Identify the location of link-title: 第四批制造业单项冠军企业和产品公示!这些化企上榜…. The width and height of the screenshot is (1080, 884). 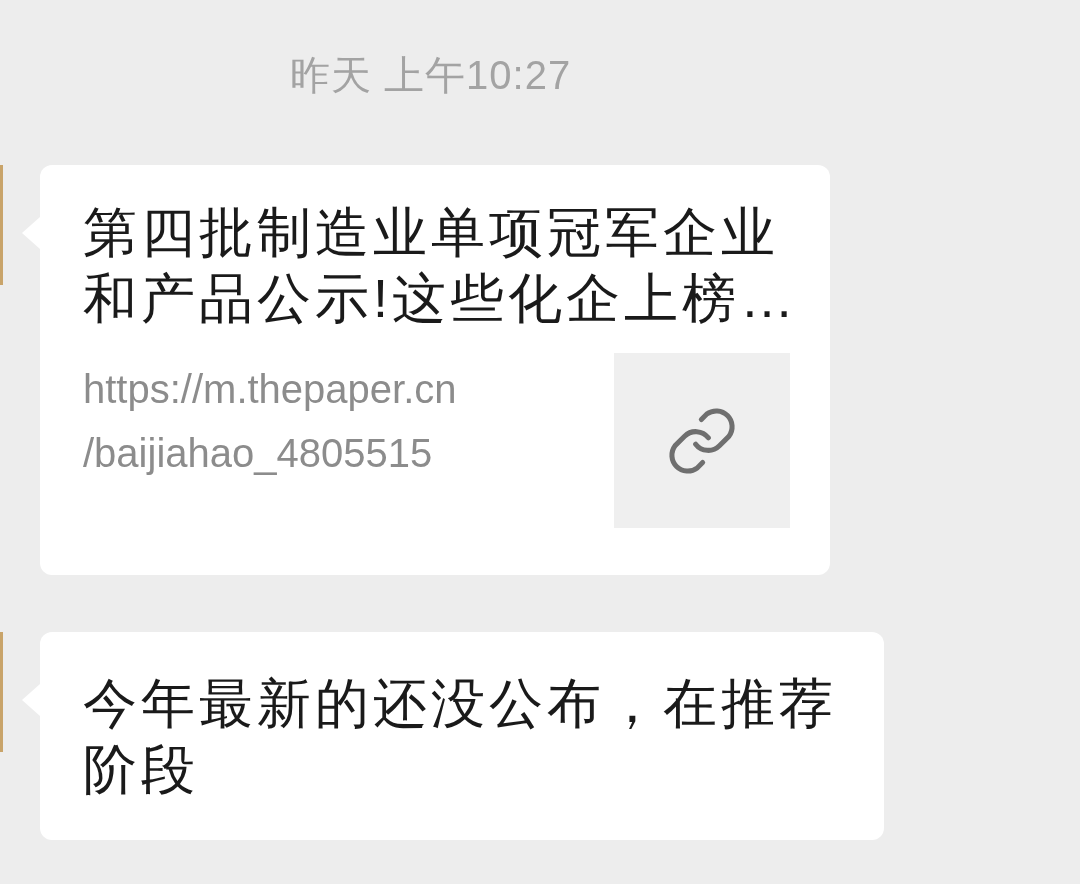
(441, 265).